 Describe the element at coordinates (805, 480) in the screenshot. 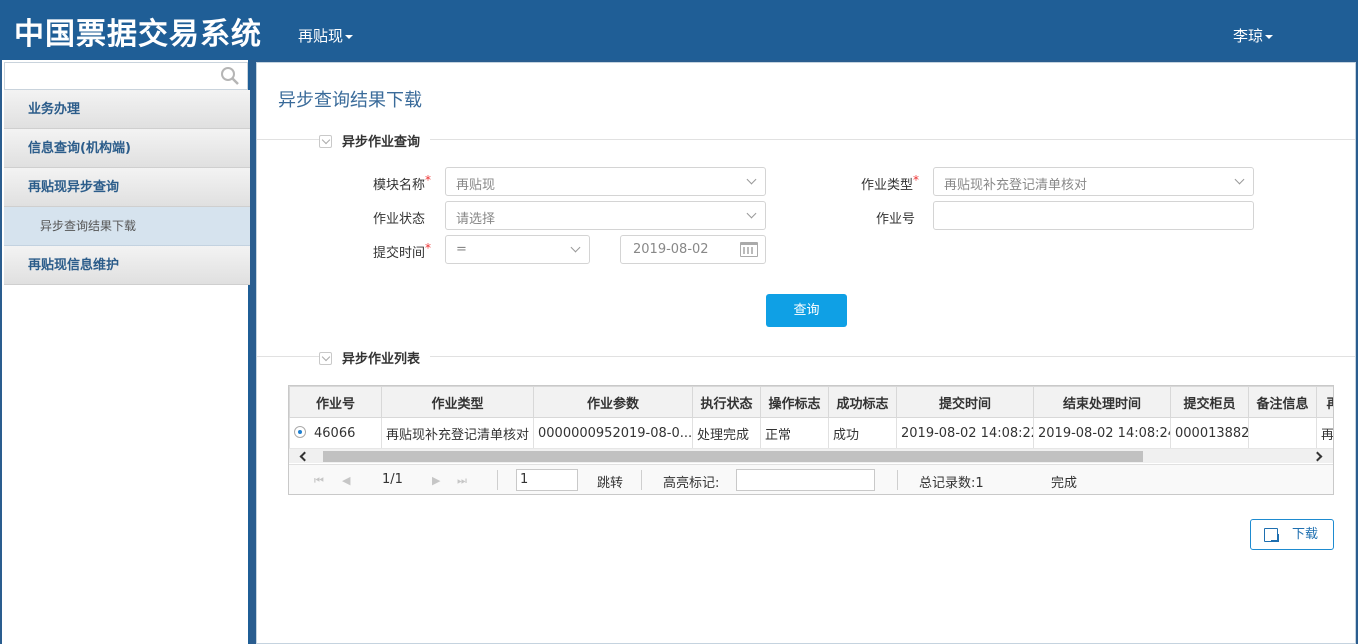

I see `highlight-input` at that location.